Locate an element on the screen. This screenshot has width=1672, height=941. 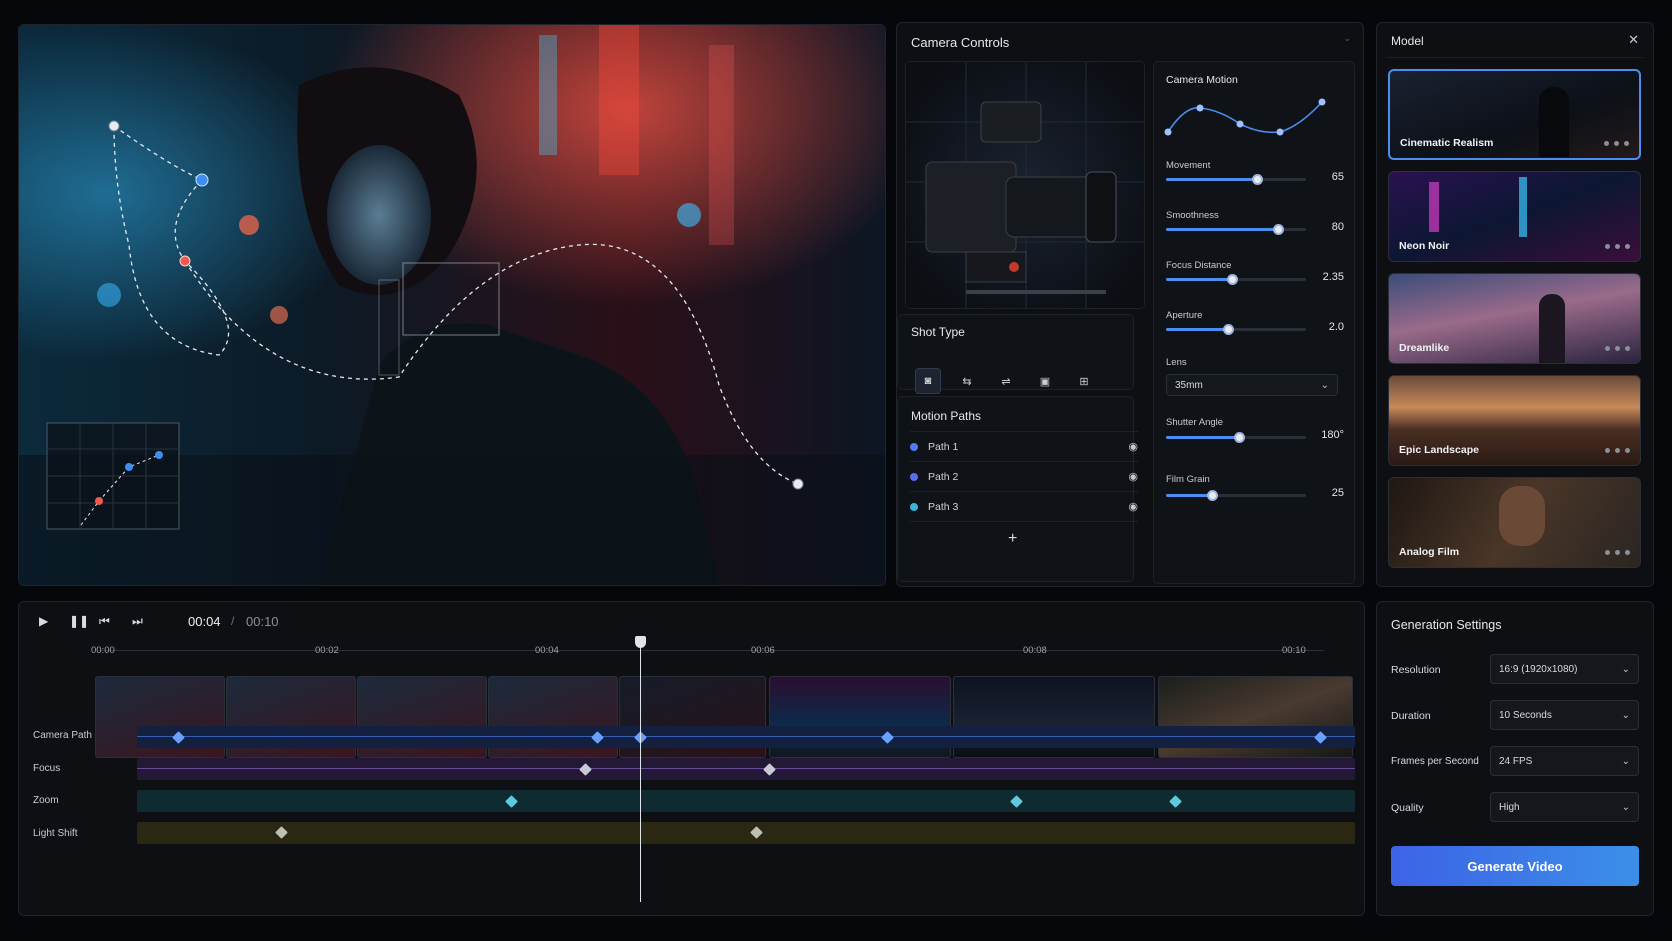
tick-label: 00:08 is located at coordinates (1035, 650).